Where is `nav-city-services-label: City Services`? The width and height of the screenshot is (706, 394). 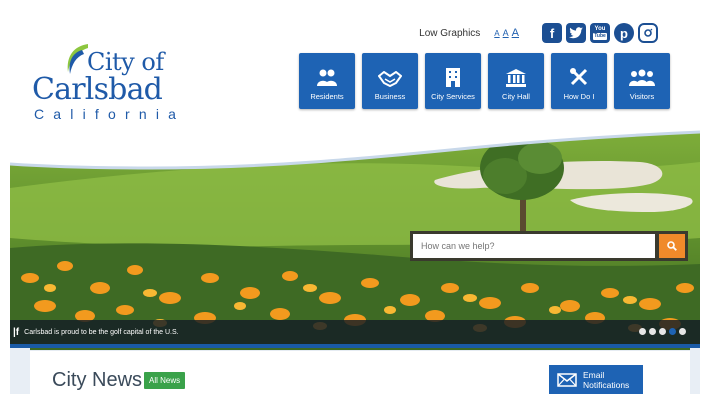
nav-city-services-label: City Services is located at coordinates (453, 96).